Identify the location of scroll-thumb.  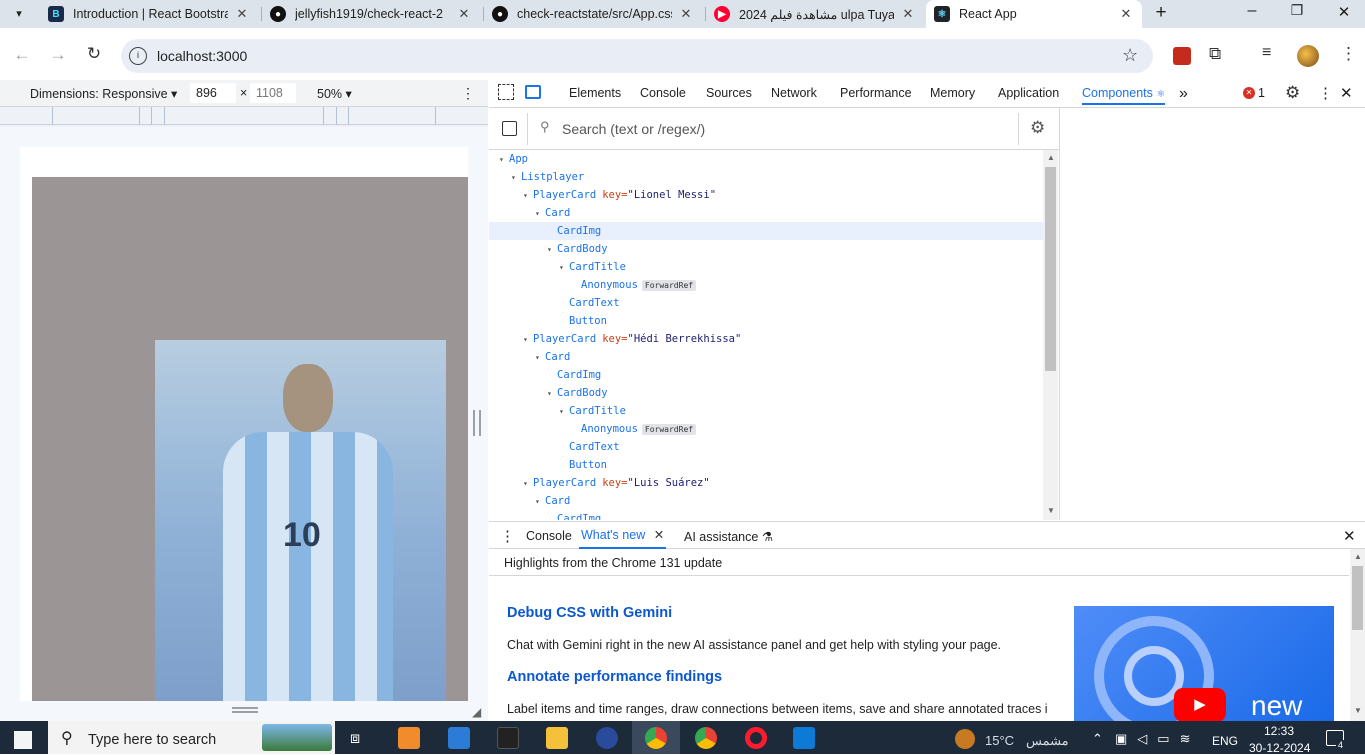
(1050, 269).